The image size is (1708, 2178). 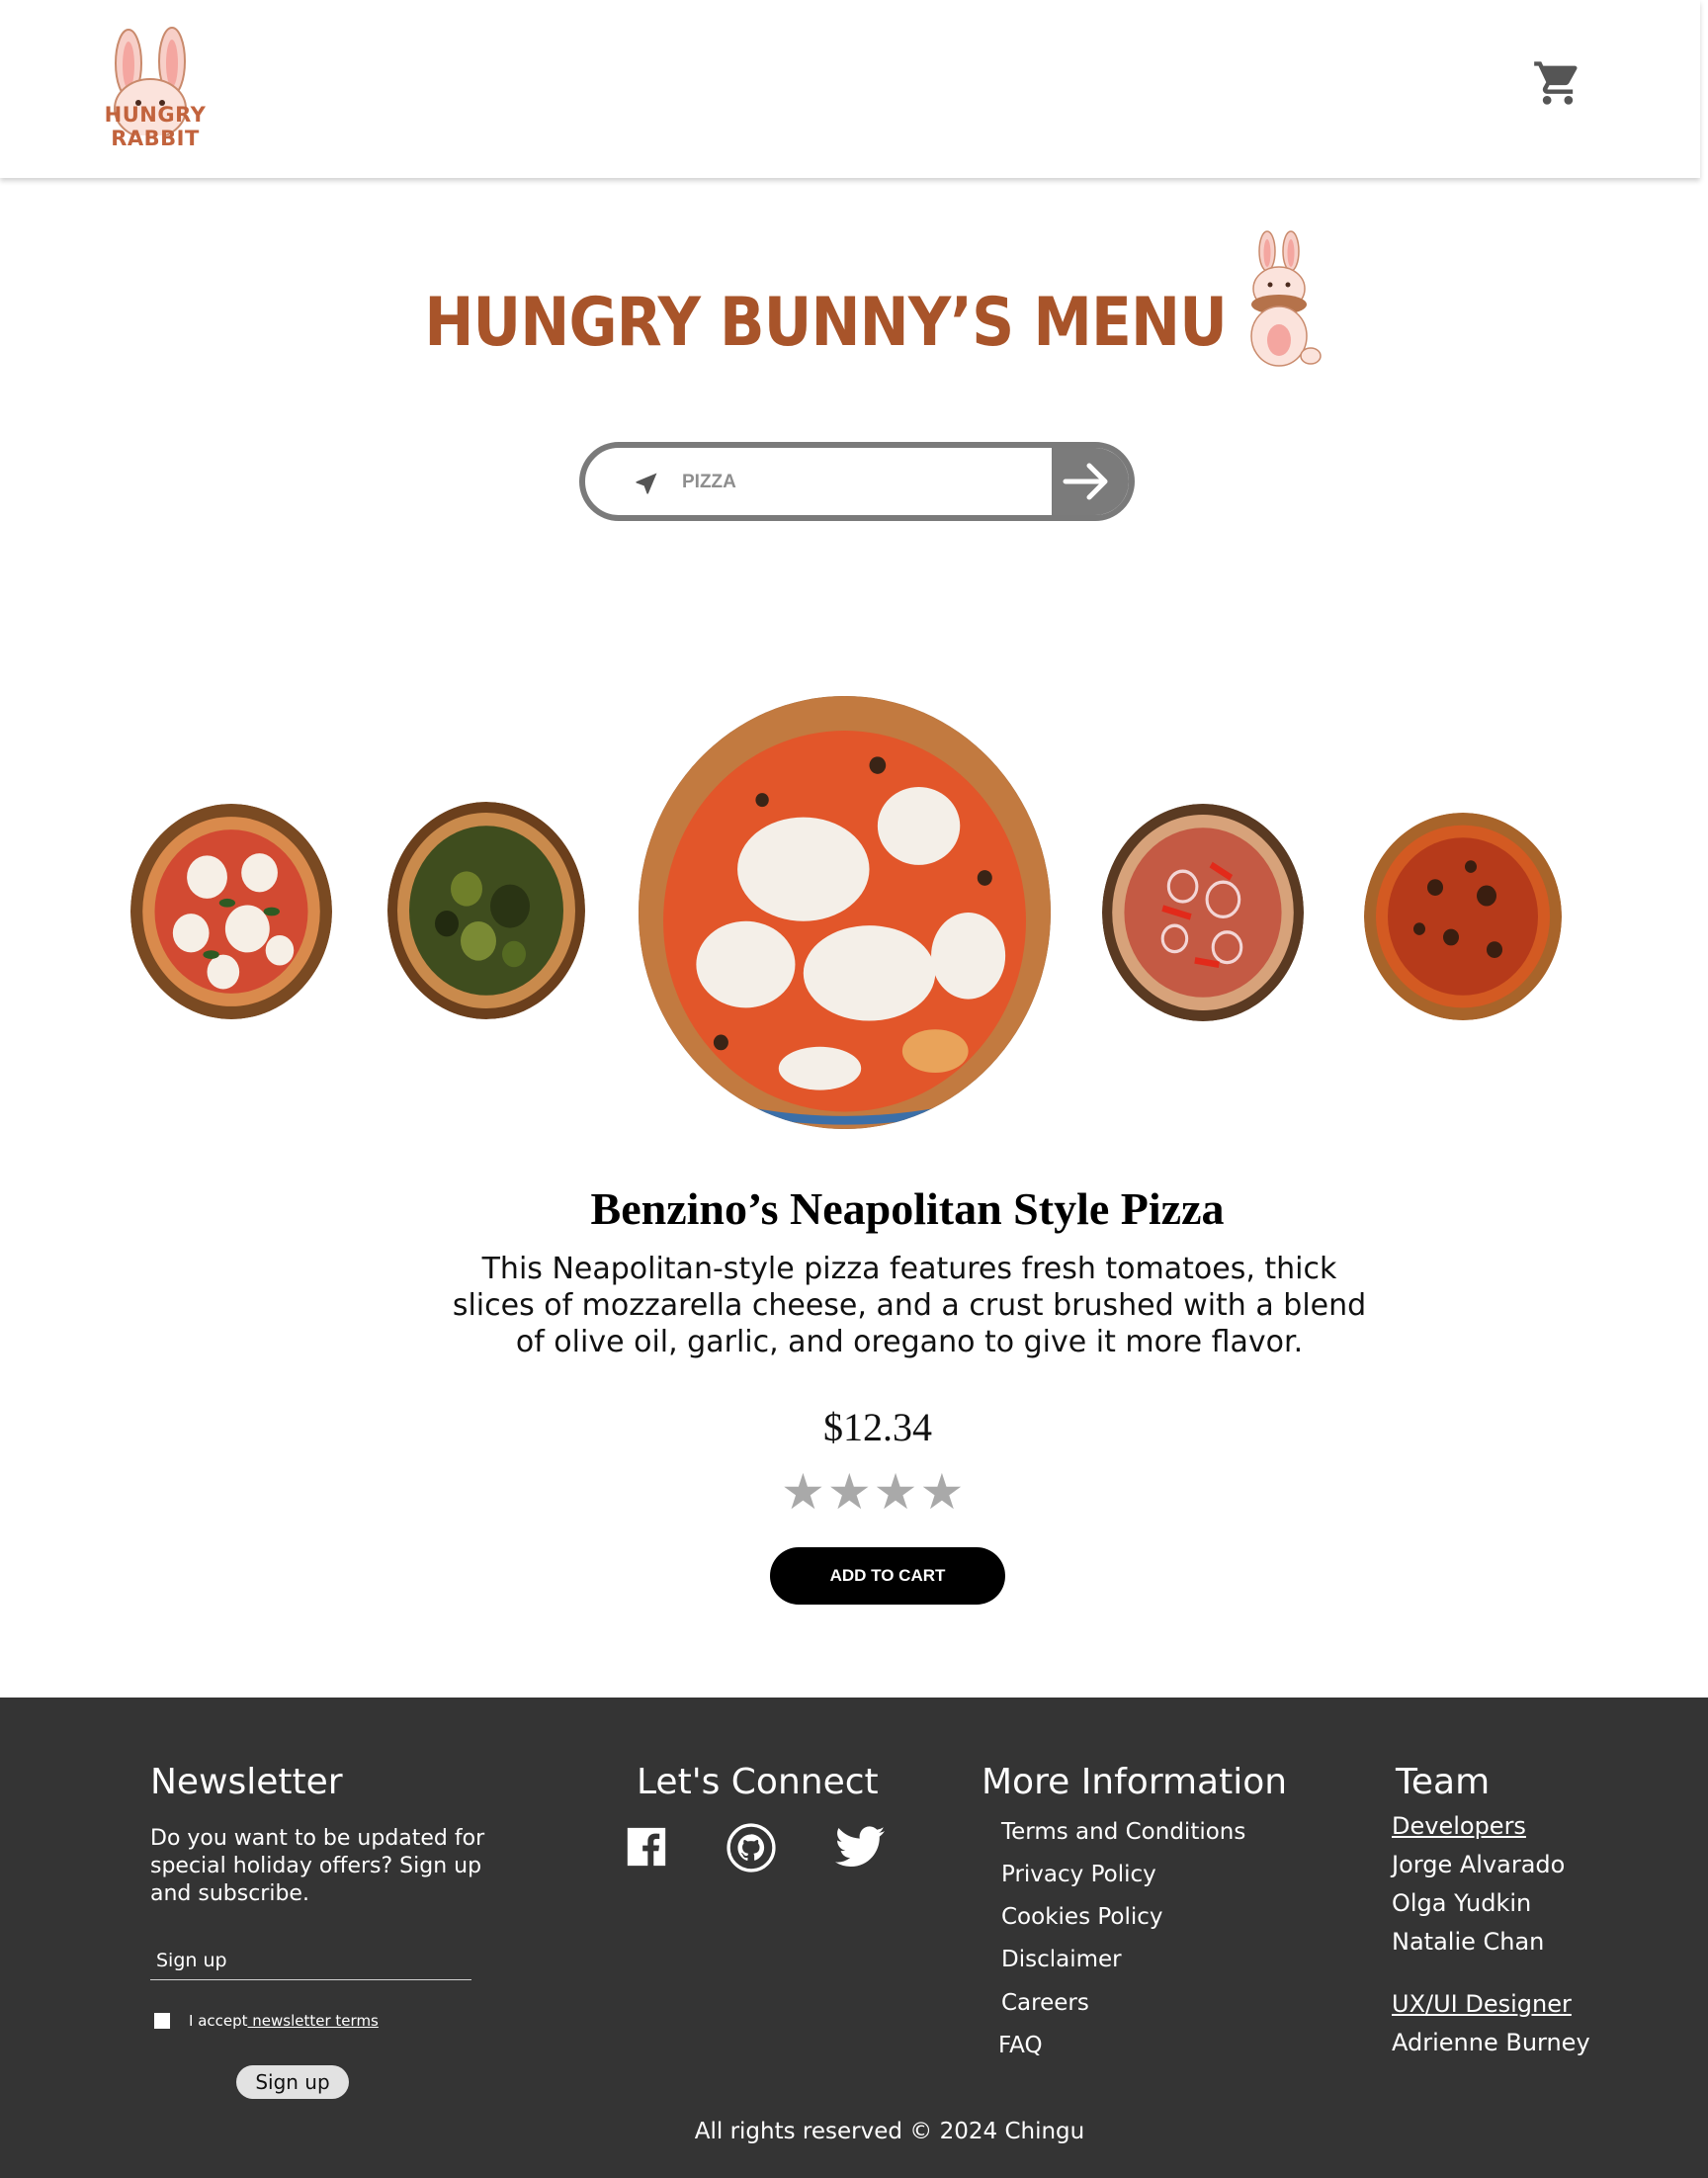 I want to click on carousel-item-tomato-pizza, so click(x=1463, y=916).